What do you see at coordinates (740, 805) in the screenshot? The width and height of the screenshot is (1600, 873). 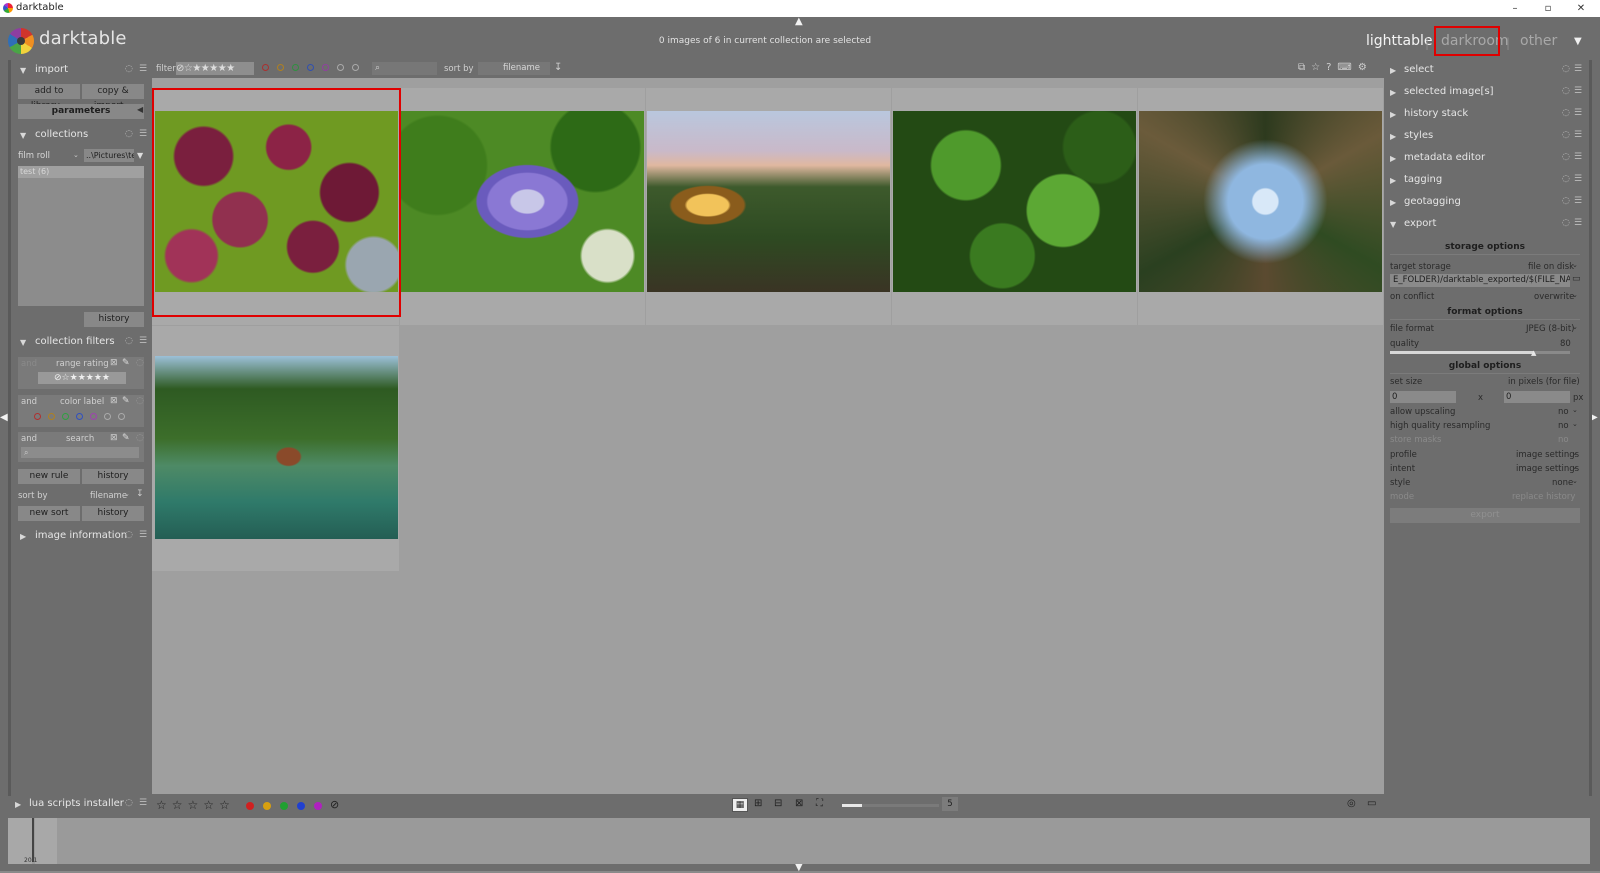 I see `filemanager-layout-icon: ▦` at bounding box center [740, 805].